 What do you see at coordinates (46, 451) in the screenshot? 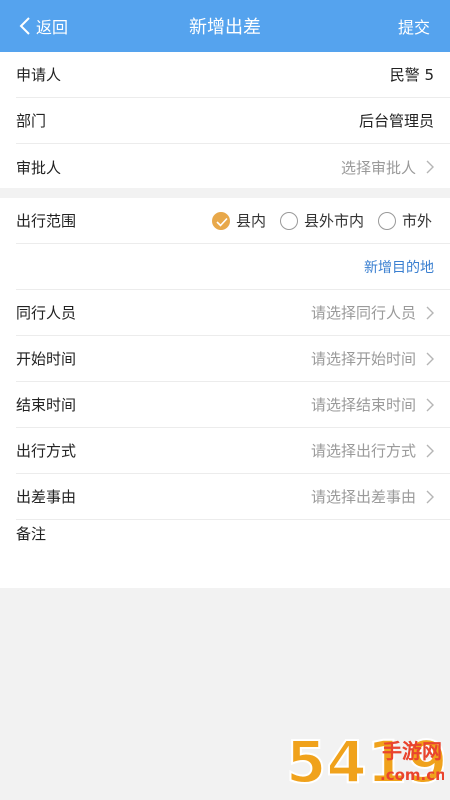
I see `travel-mode-label: 出行方式` at bounding box center [46, 451].